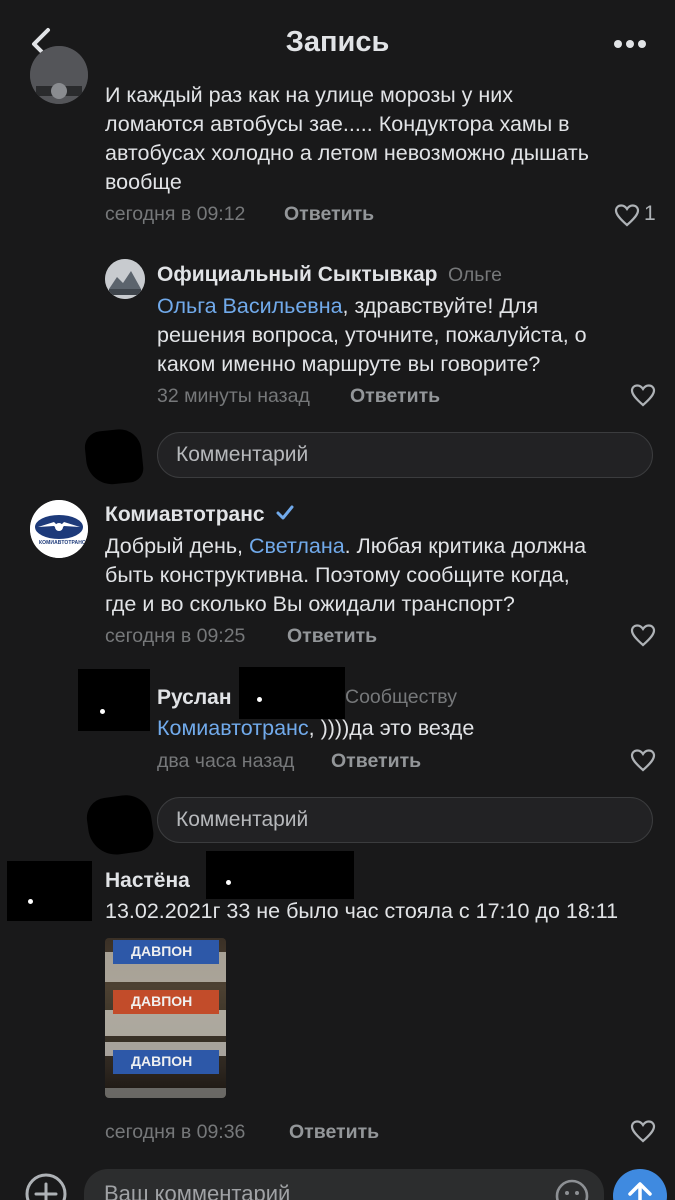 The height and width of the screenshot is (1200, 675). I want to click on smile-icon, so click(572, 1189).